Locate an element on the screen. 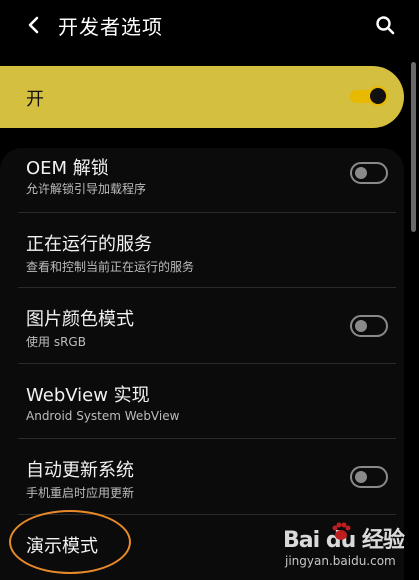 This screenshot has height=580, width=419. baidu-paw-icon is located at coordinates (341, 531).